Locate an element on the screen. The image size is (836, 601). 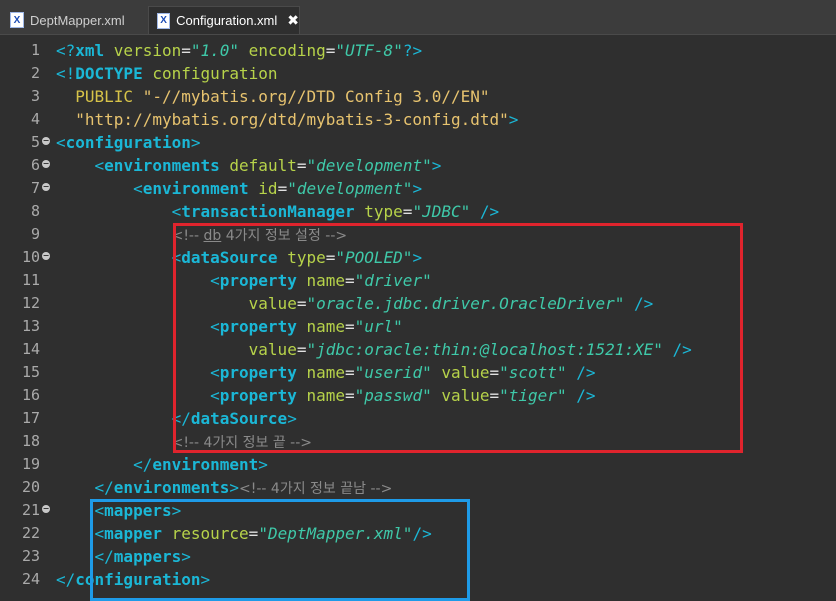
code-token: DOCTYPE is located at coordinates (114, 73).